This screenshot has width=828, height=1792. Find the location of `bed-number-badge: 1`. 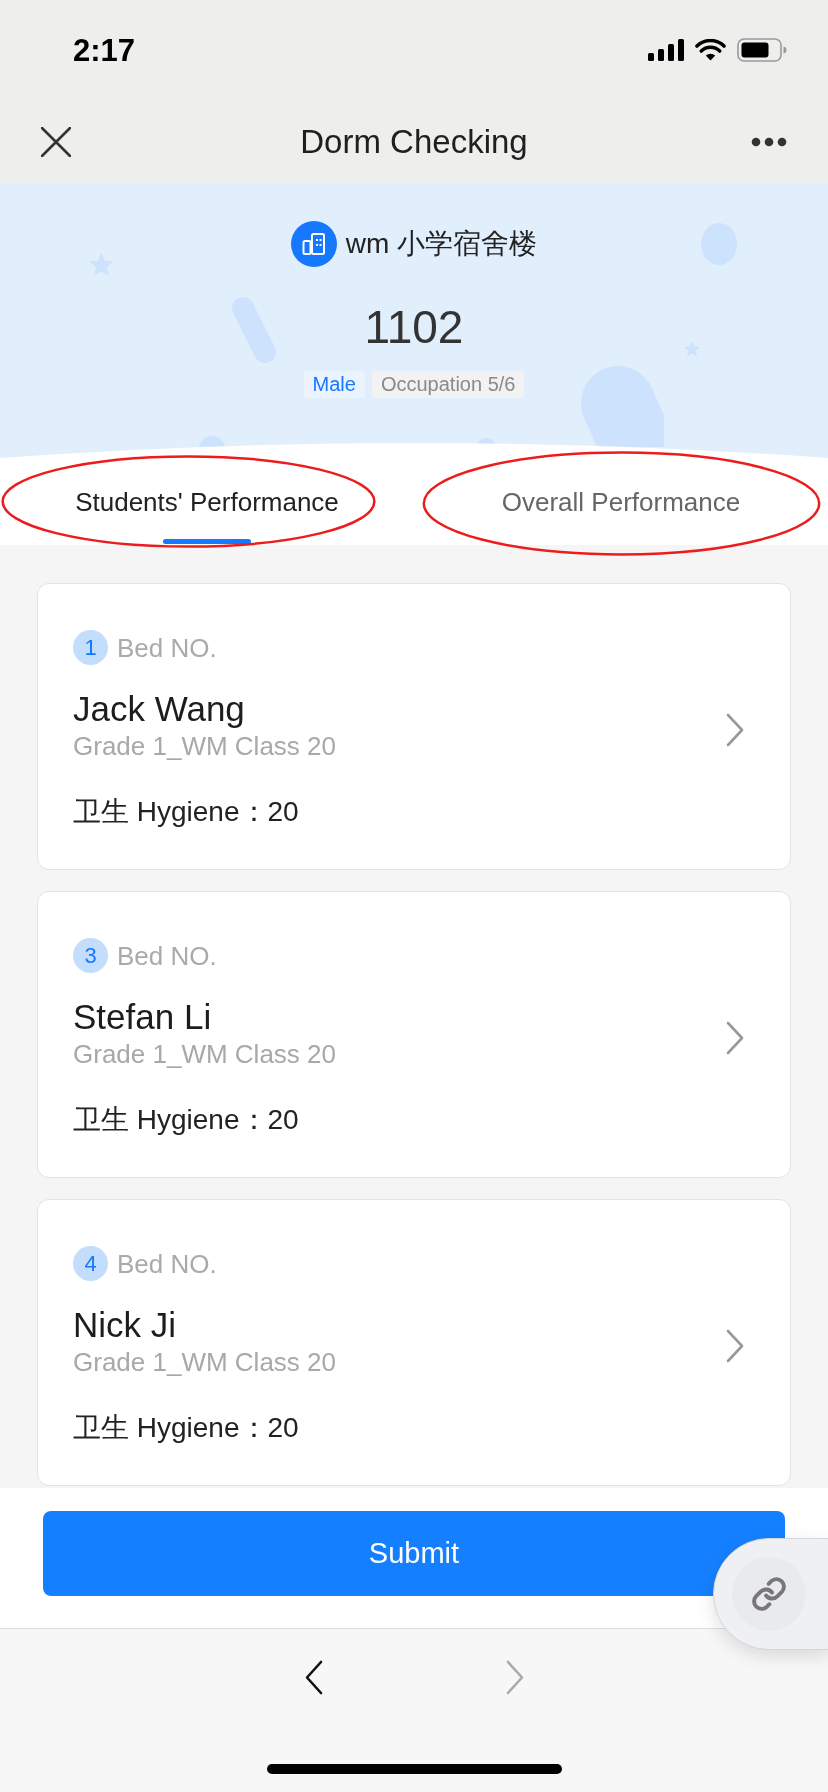

bed-number-badge: 1 is located at coordinates (90, 647).